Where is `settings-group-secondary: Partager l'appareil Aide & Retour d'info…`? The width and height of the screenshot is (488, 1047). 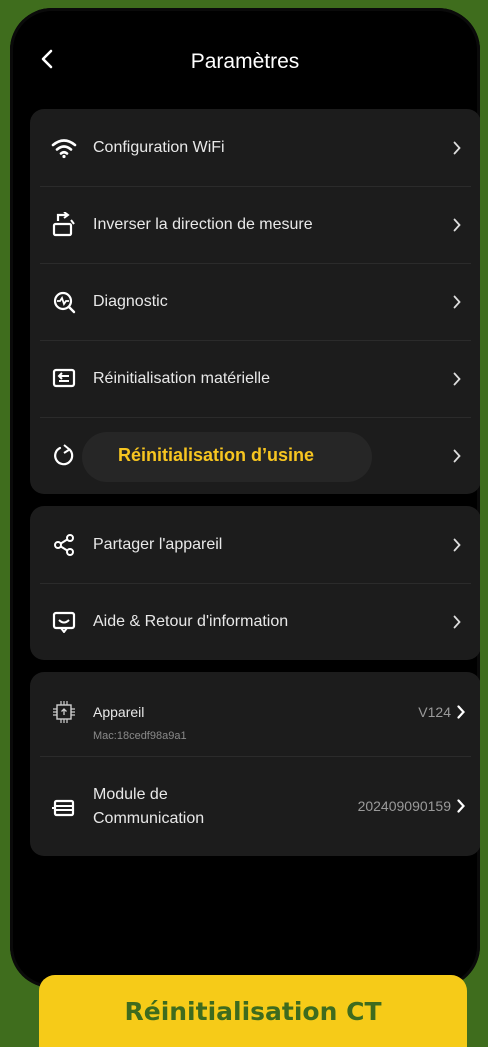 settings-group-secondary: Partager l'appareil Aide & Retour d'info… is located at coordinates (255, 583).